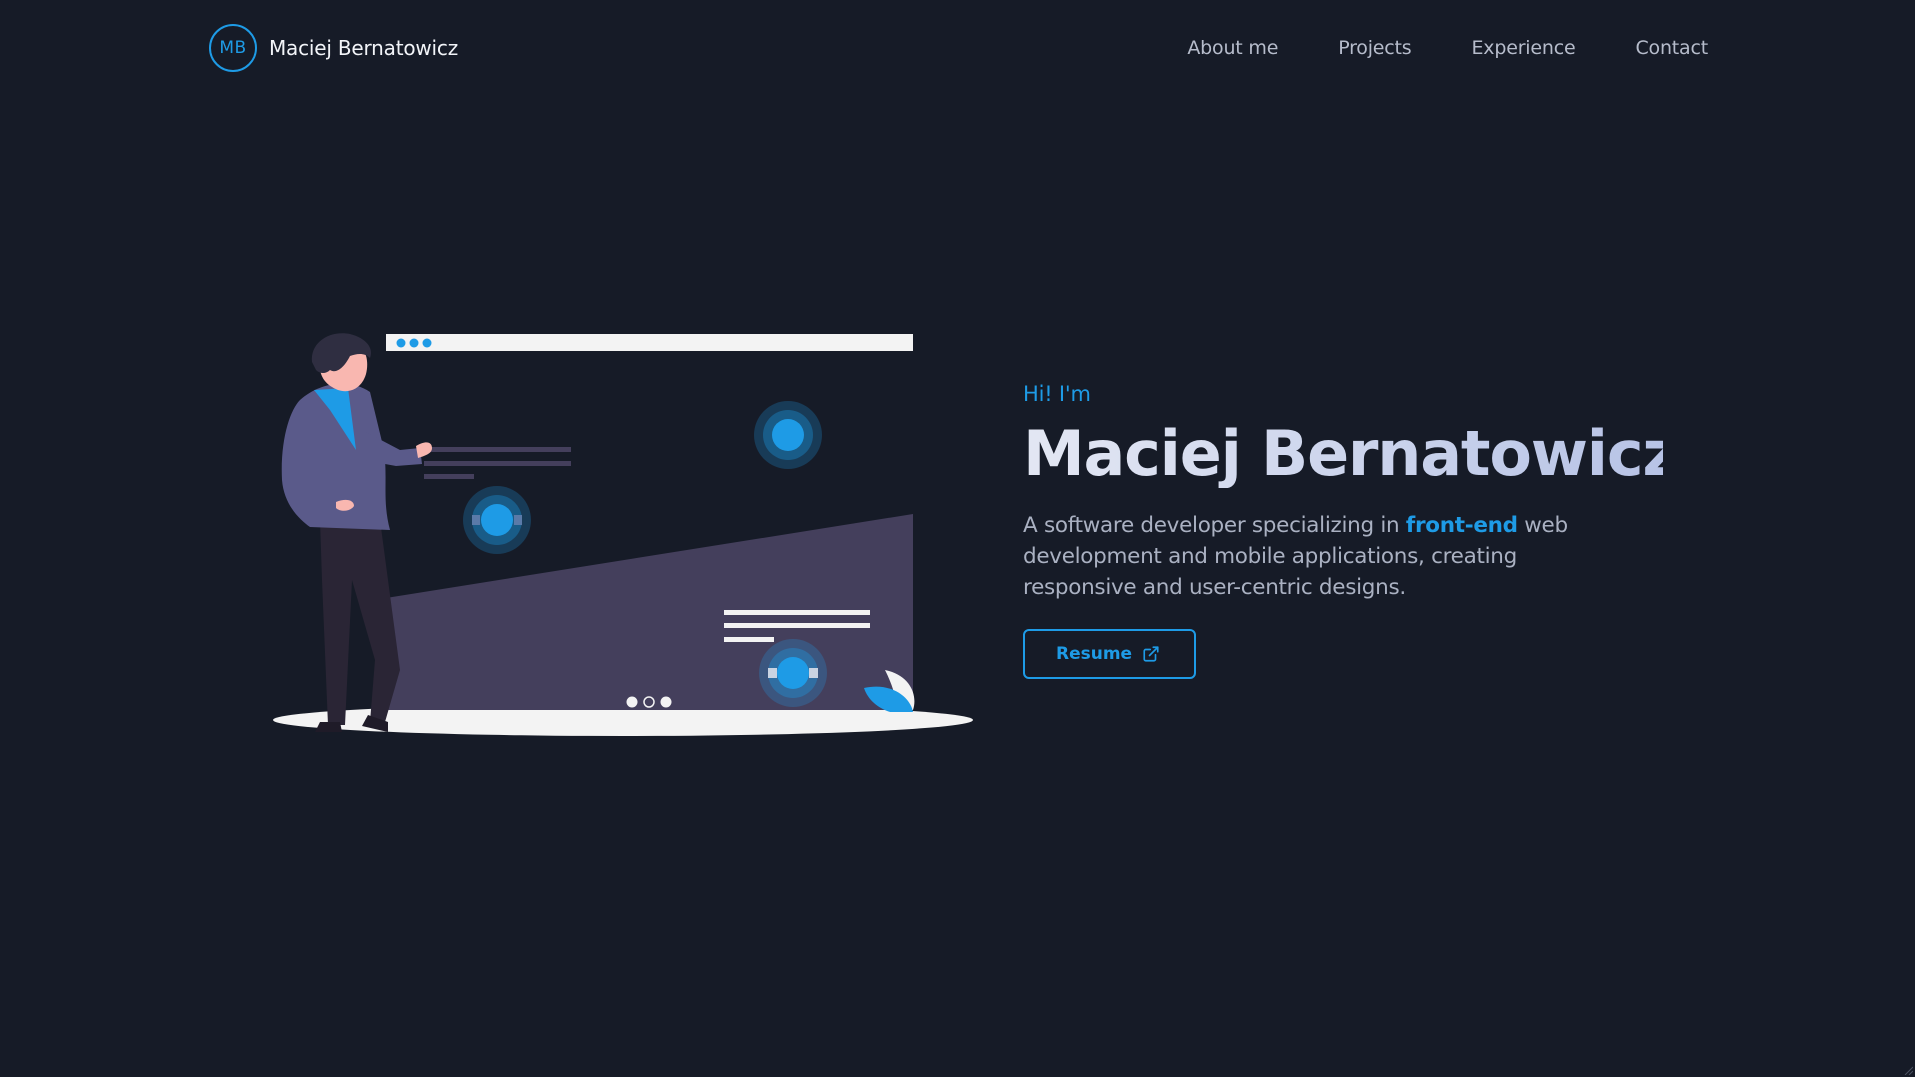  What do you see at coordinates (1151, 654) in the screenshot?
I see `external-link-icon` at bounding box center [1151, 654].